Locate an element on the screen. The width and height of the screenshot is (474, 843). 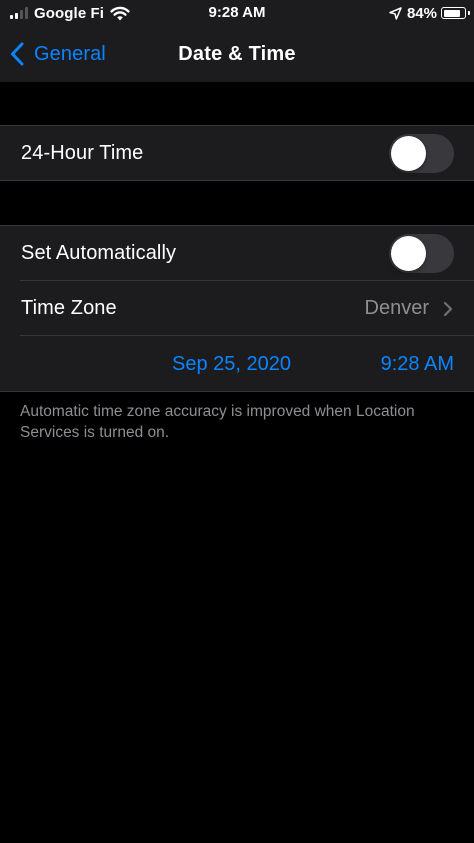
back-button: General is located at coordinates (58, 54).